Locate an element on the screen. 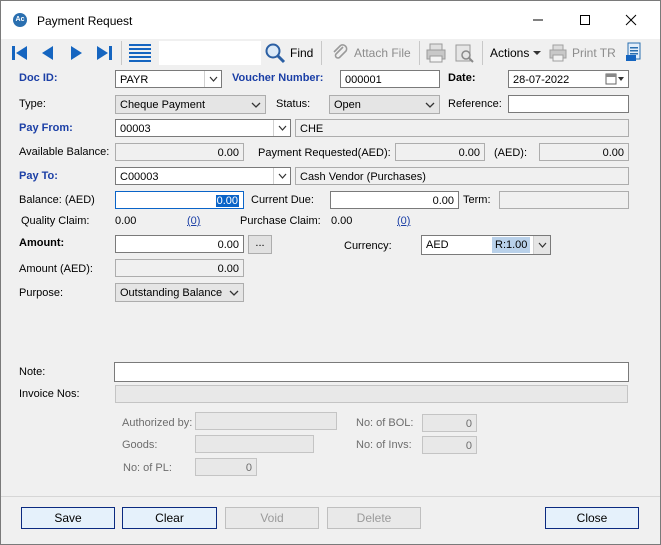 The width and height of the screenshot is (661, 545). actions-label: Actions is located at coordinates (510, 53).